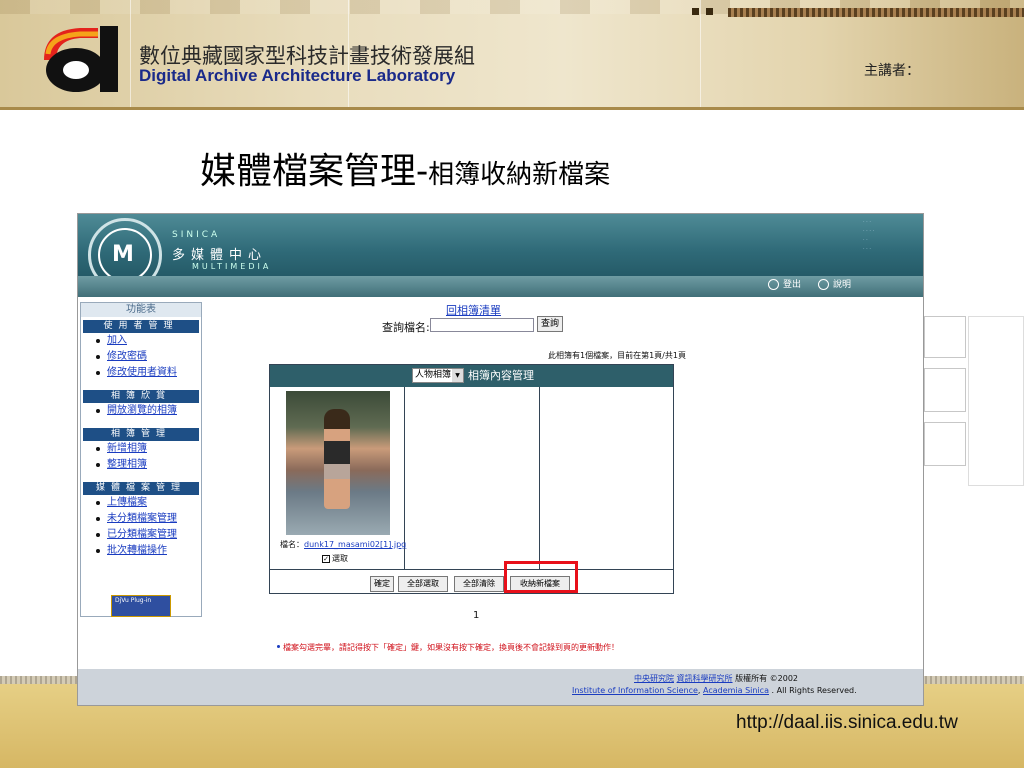  I want to click on slide-title: 媒體檔案管理-相簿收納新檔案, so click(405, 173).